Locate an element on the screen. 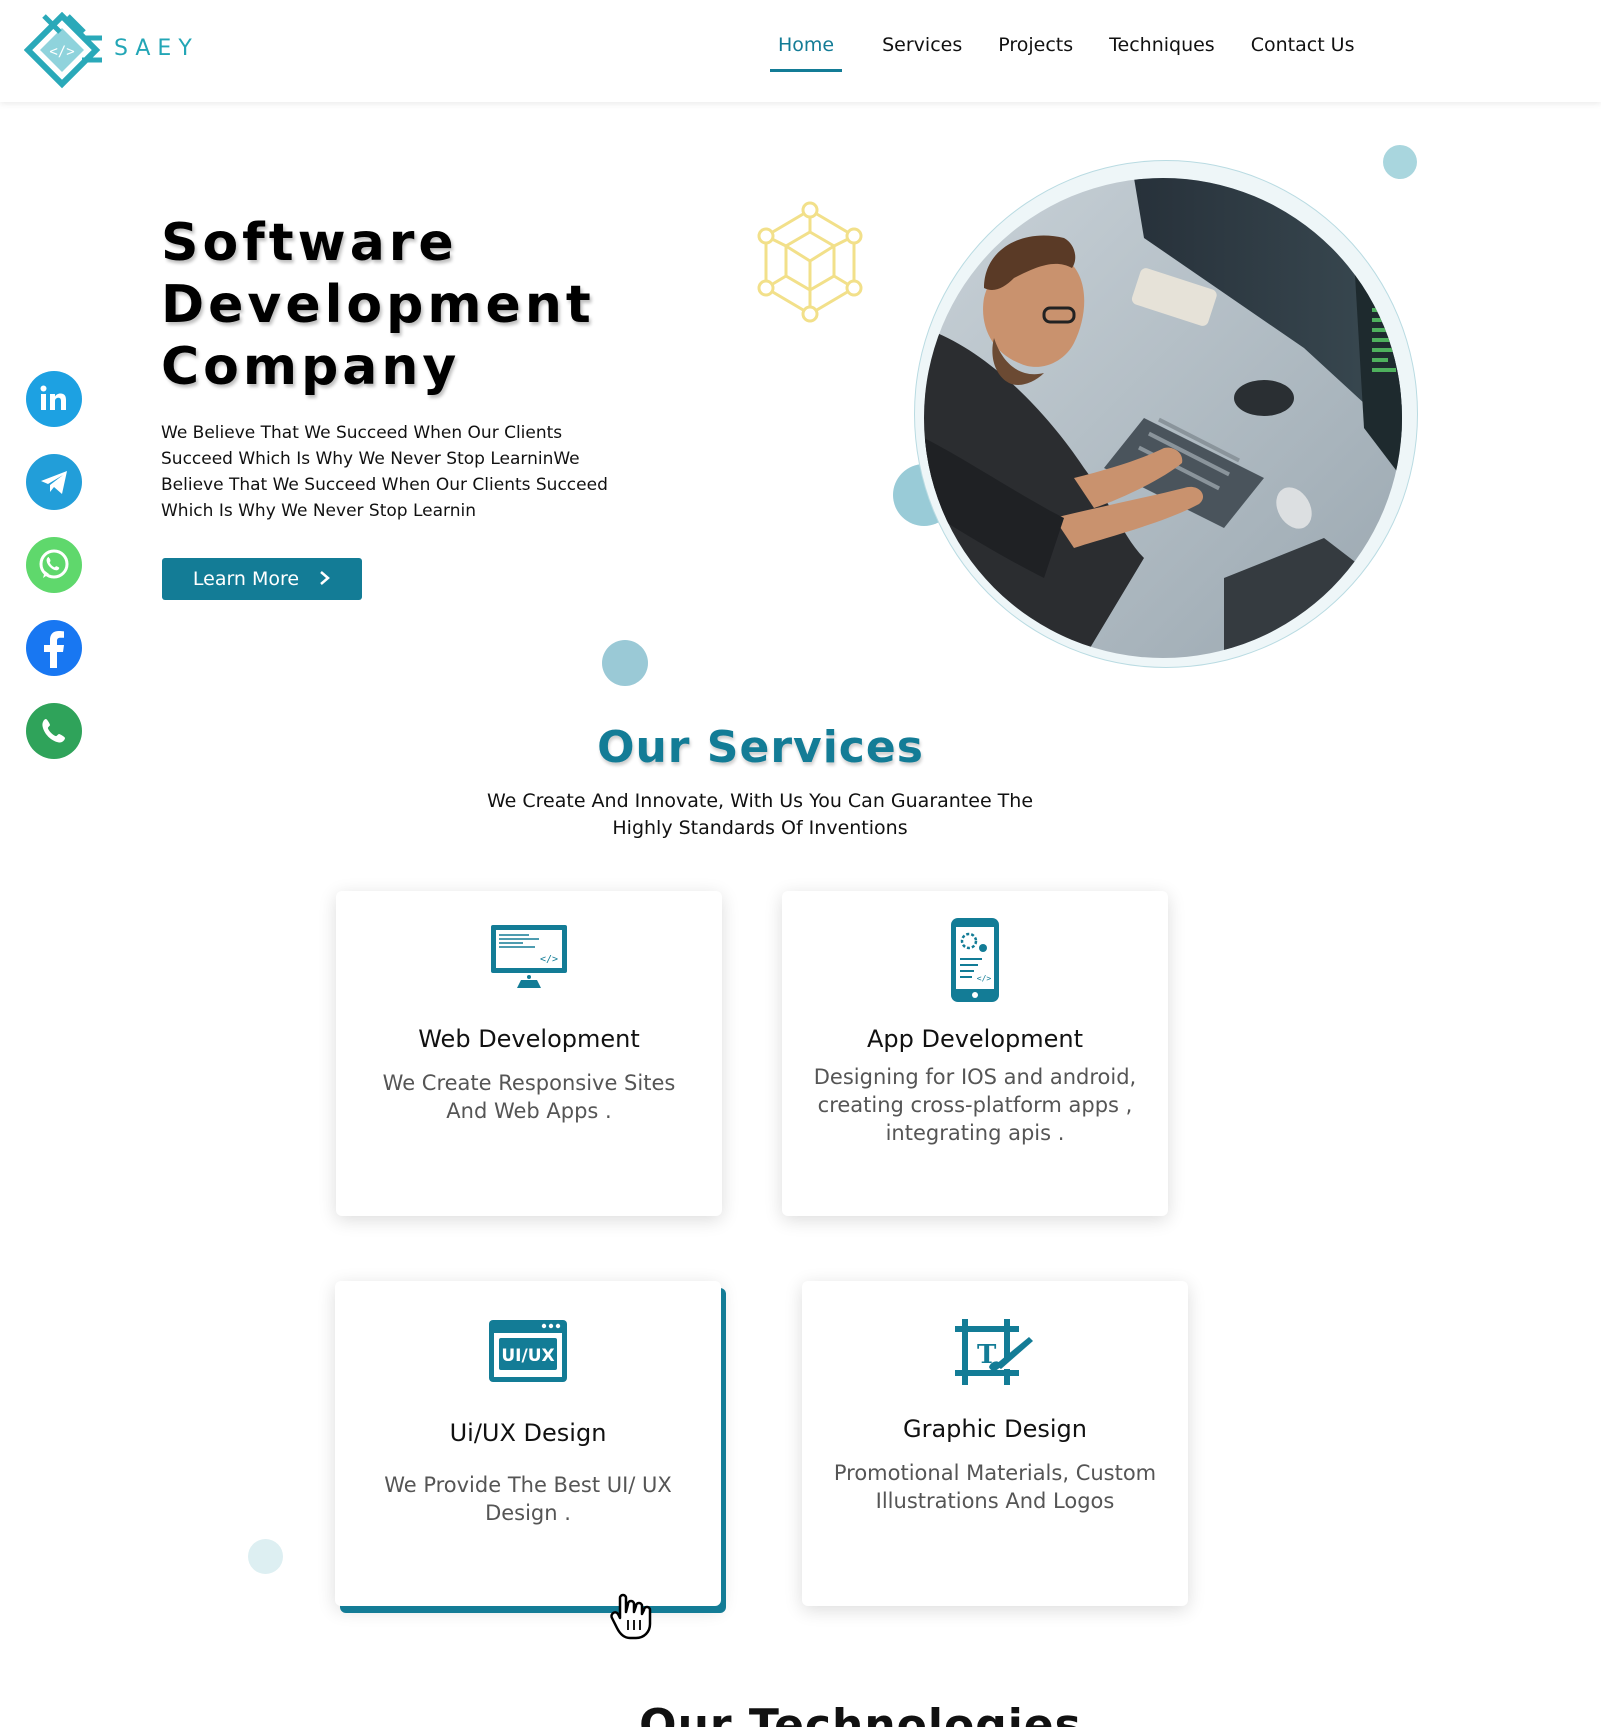 The height and width of the screenshot is (1727, 1601). mobile-app-icon: </> is located at coordinates (975, 960).